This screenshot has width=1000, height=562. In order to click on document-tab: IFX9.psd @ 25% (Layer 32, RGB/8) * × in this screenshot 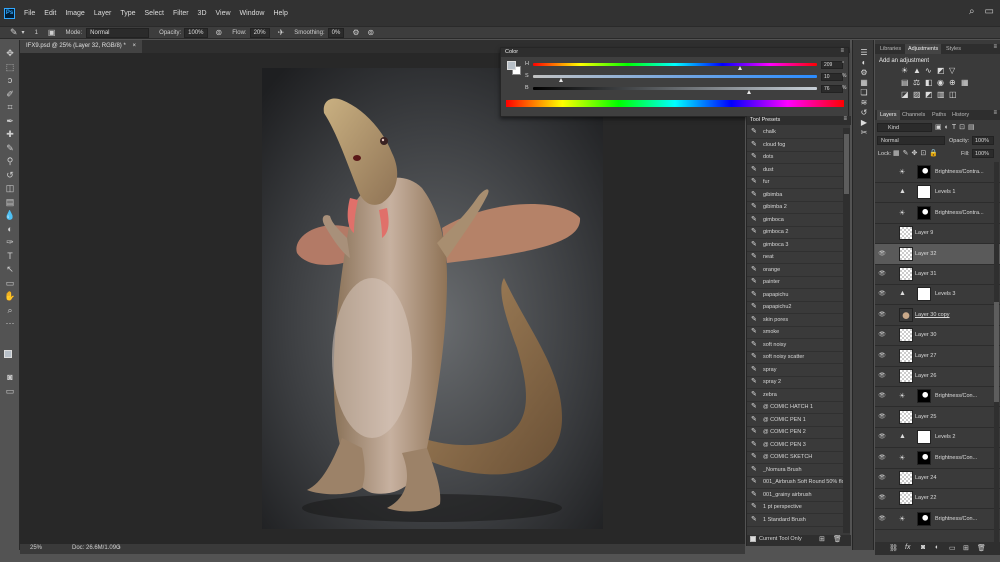, I will do `click(81, 46)`.